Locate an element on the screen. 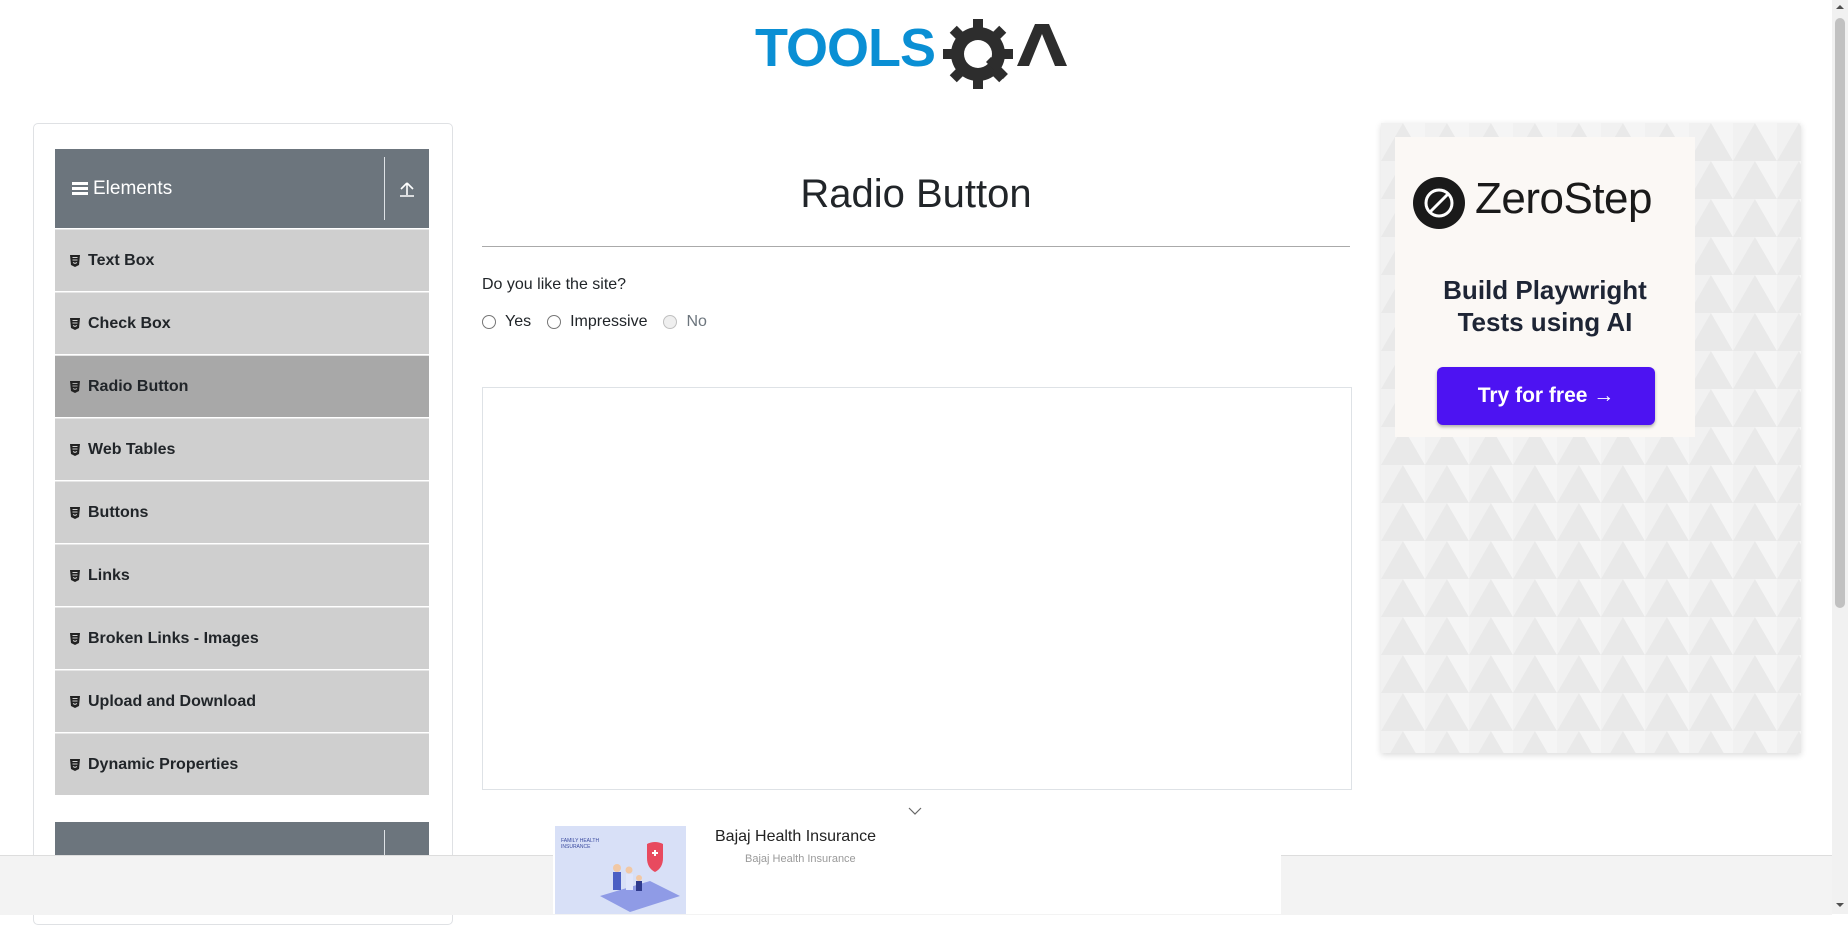 The image size is (1848, 925). sidebar-item-label: Radio Button is located at coordinates (138, 386).